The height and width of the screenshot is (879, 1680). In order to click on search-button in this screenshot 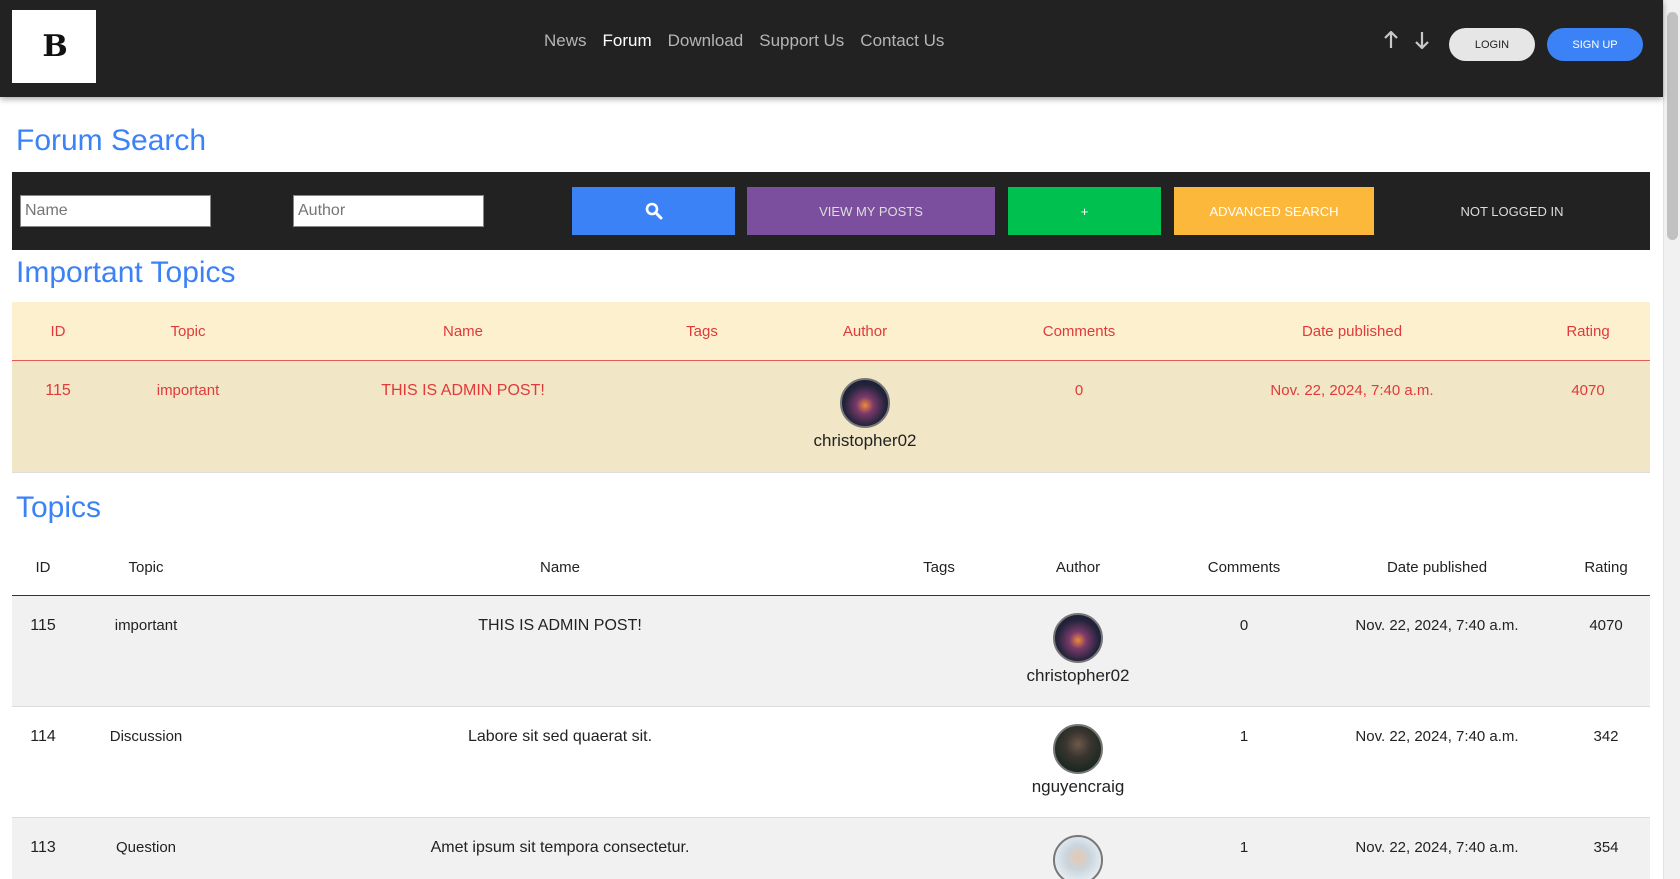, I will do `click(653, 211)`.